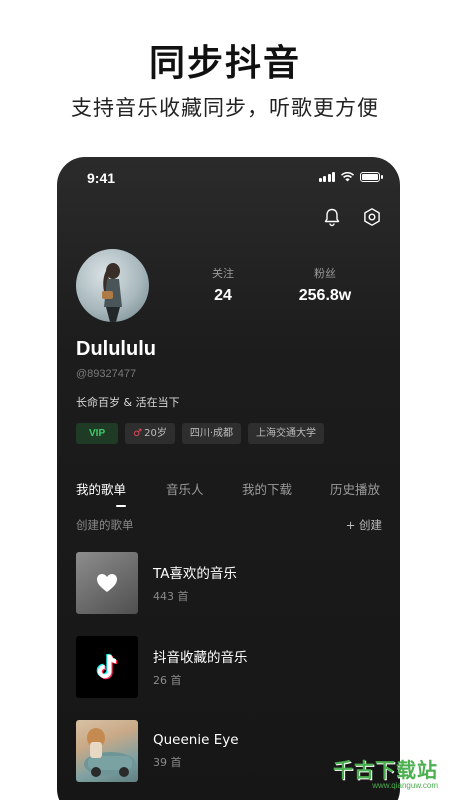 The width and height of the screenshot is (450, 800). Describe the element at coordinates (121, 488) in the screenshot. I see `tab-my-playlists: 我的歌单` at that location.